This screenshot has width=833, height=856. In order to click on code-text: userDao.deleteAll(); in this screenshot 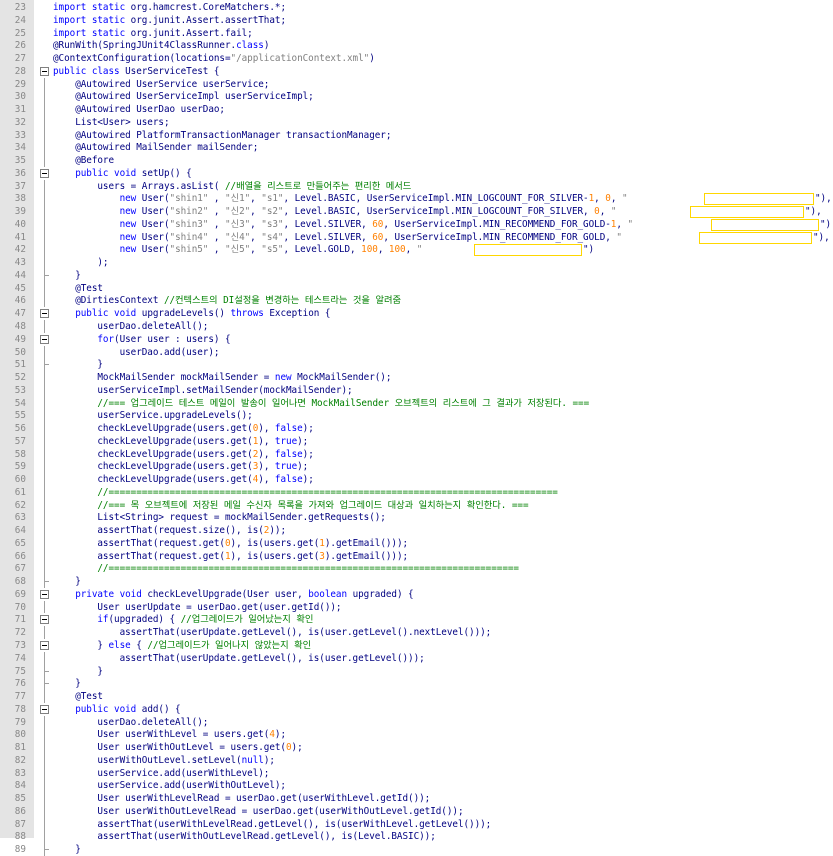, I will do `click(130, 722)`.